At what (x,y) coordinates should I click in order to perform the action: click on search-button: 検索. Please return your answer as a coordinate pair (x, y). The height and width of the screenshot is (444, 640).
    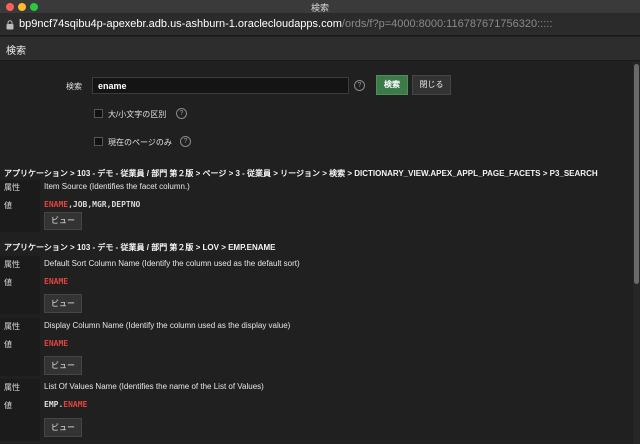
    Looking at the image, I should click on (392, 85).